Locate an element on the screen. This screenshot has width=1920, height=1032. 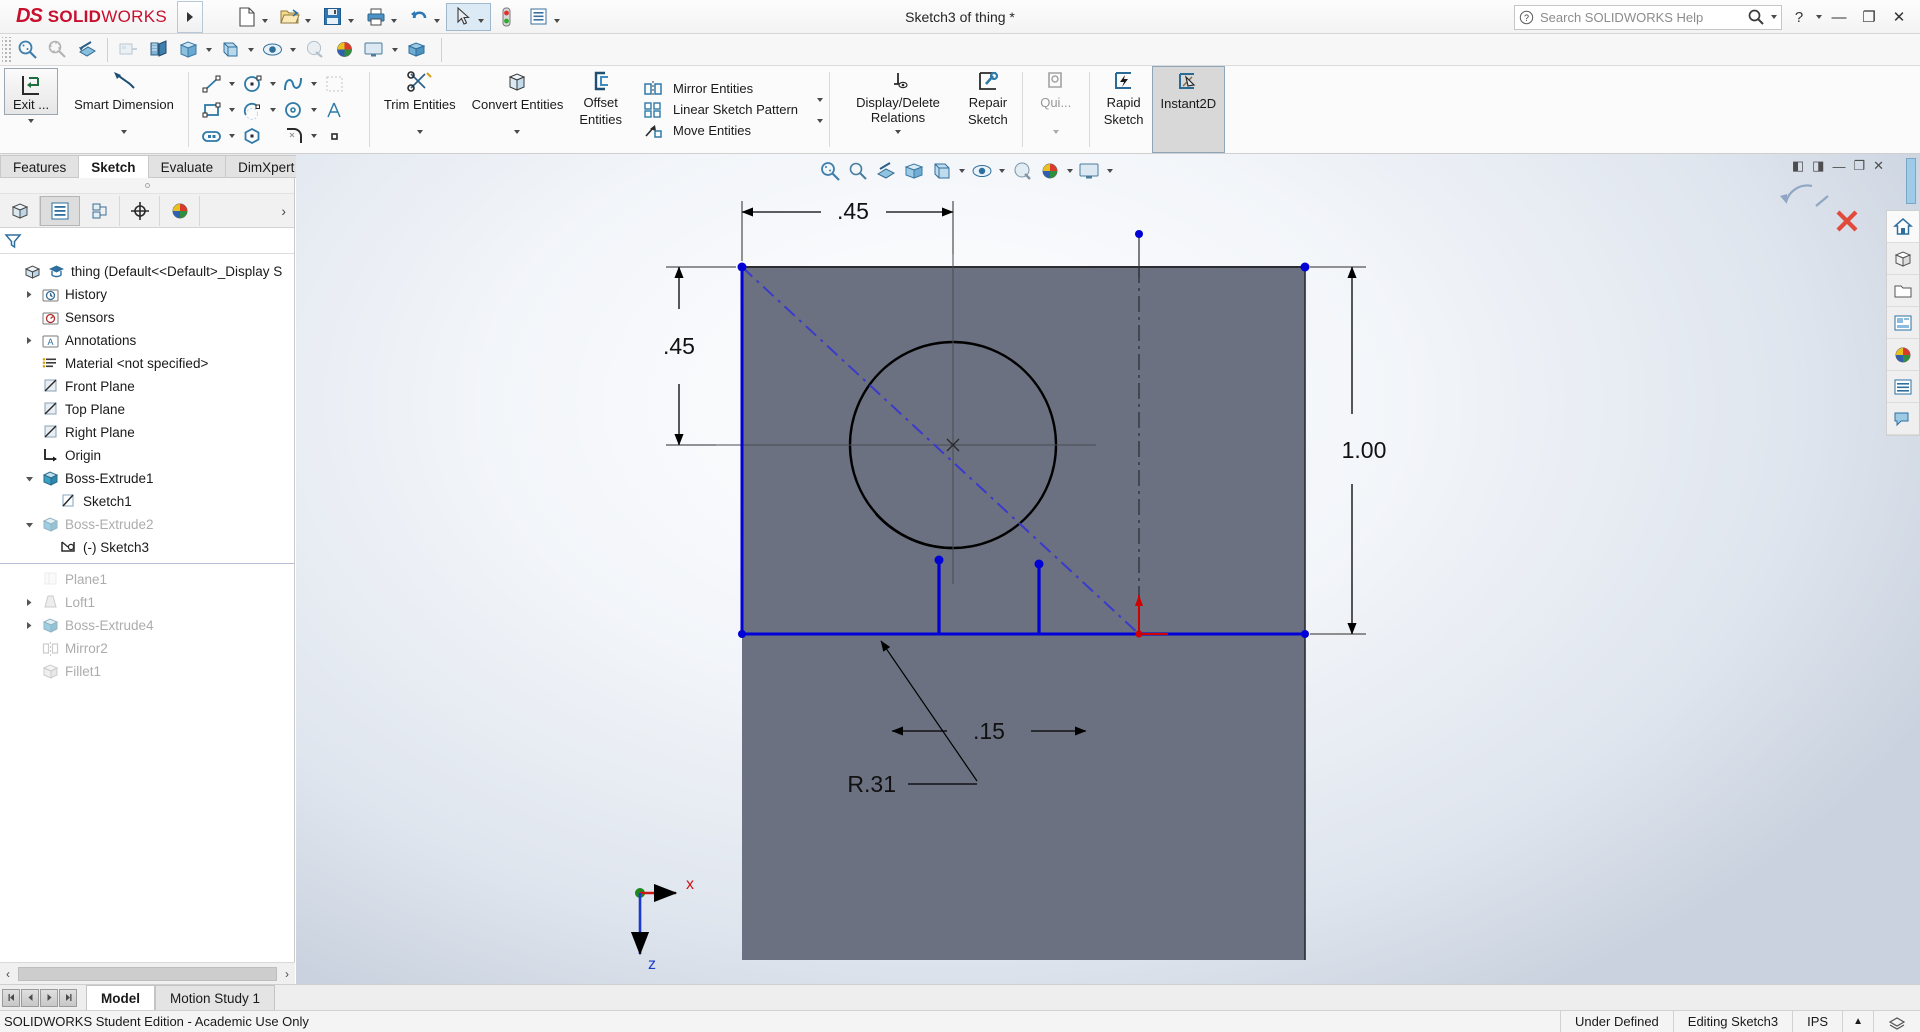
ellipse-tool-icon is located at coordinates (294, 110).